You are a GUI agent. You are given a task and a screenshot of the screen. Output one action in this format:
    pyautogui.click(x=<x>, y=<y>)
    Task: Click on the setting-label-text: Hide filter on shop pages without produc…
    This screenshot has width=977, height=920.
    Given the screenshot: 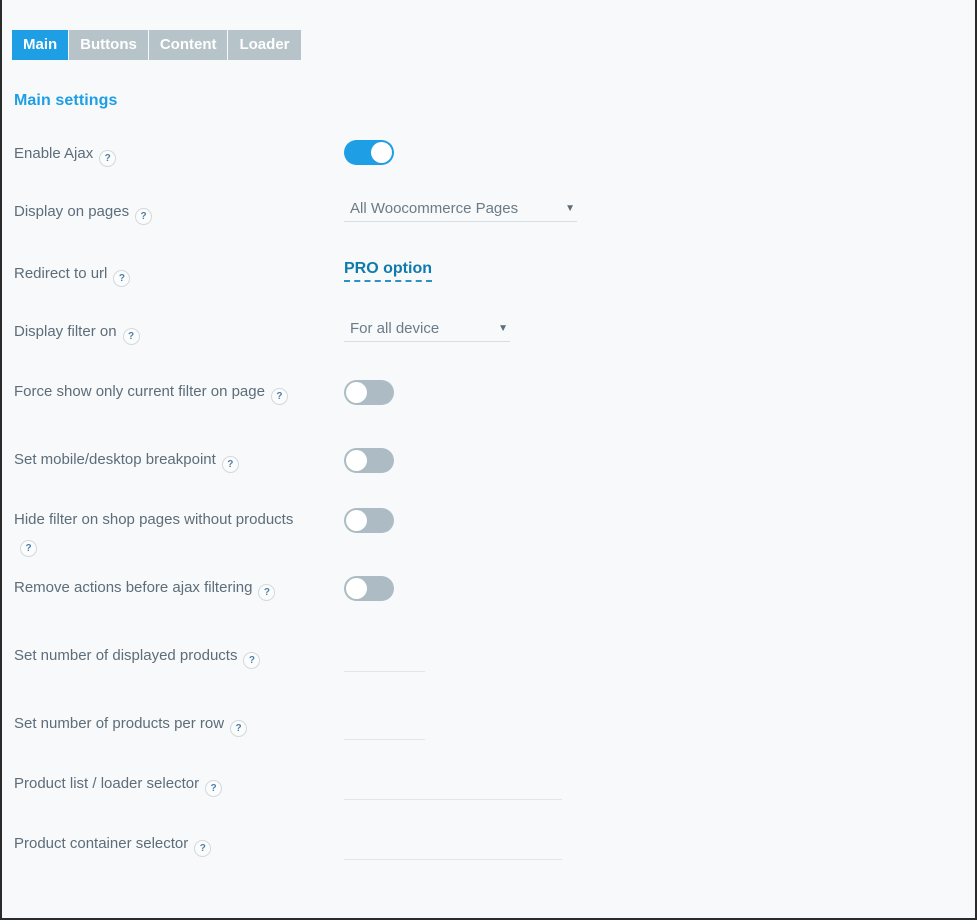 What is the action you would take?
    pyautogui.click(x=154, y=519)
    